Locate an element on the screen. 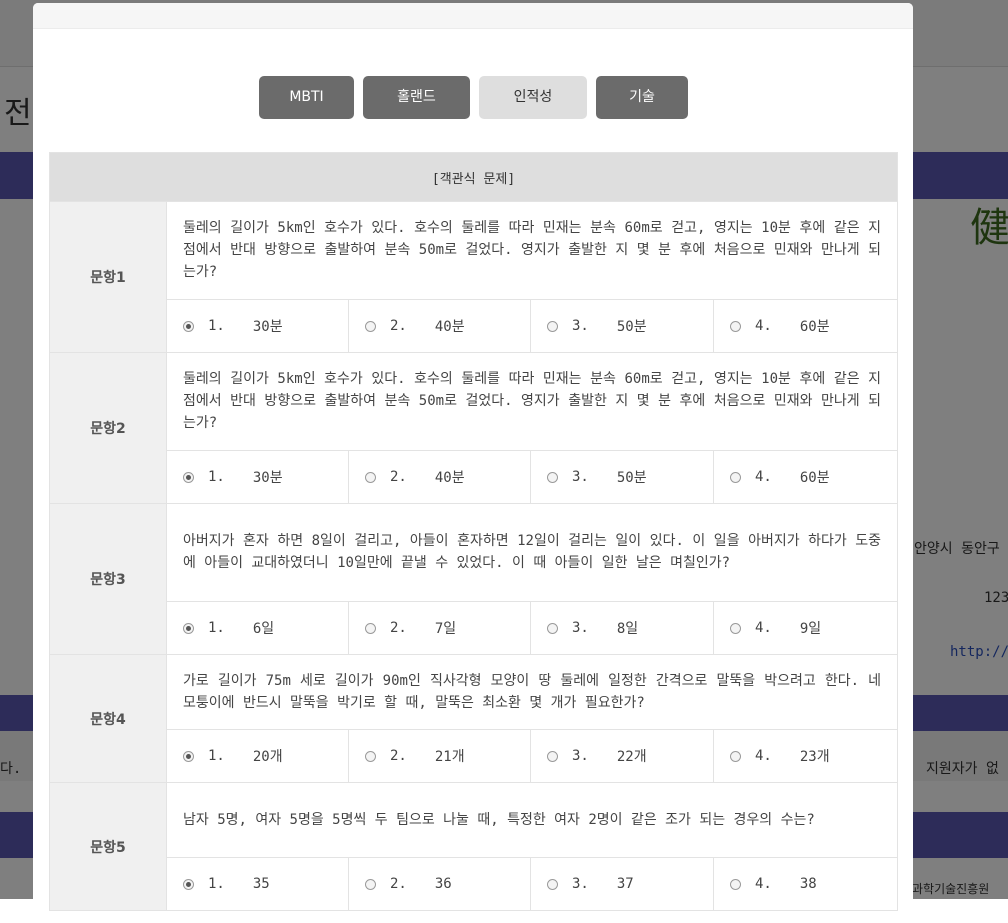 The width and height of the screenshot is (1008, 923). question-label: 문항1 is located at coordinates (108, 277).